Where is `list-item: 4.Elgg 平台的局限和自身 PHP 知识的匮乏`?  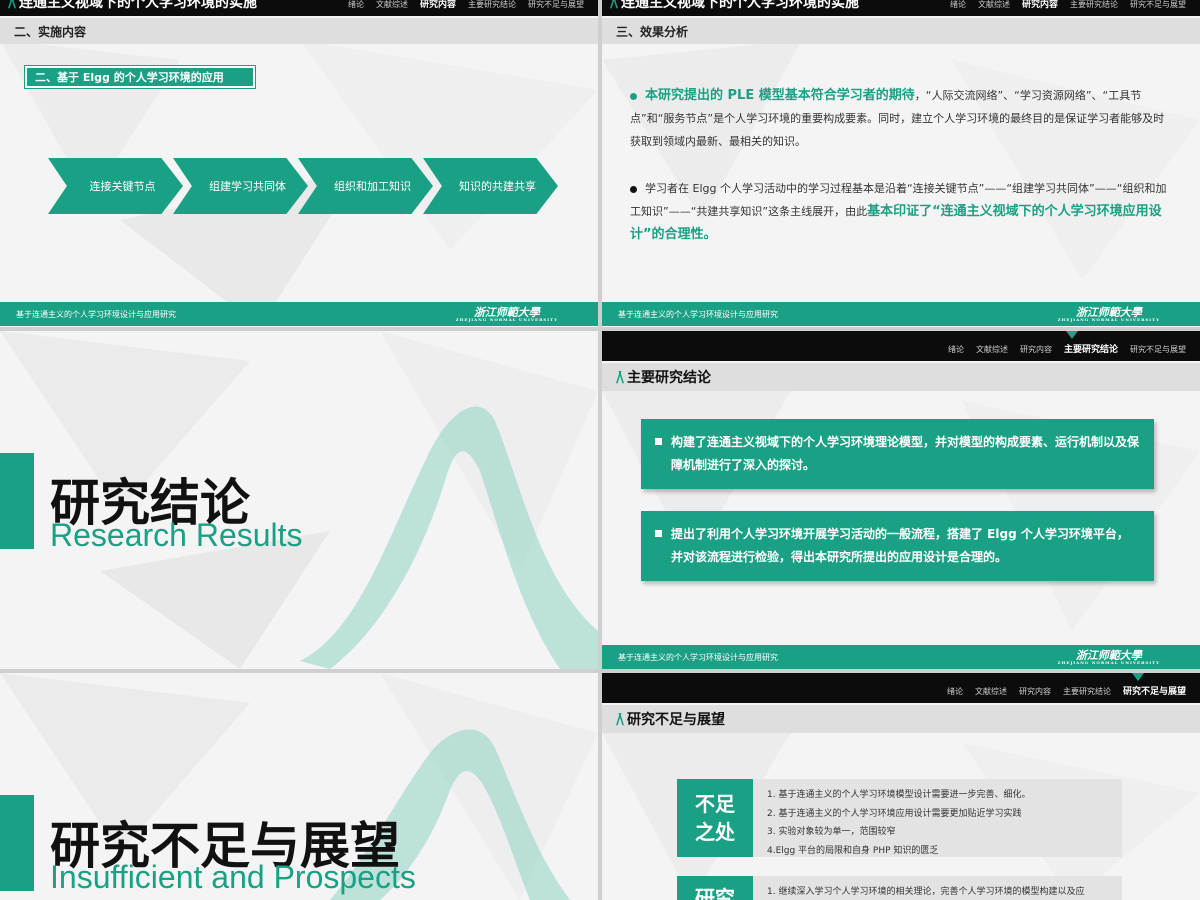 list-item: 4.Elgg 平台的局限和自身 PHP 知识的匮乏 is located at coordinates (853, 850).